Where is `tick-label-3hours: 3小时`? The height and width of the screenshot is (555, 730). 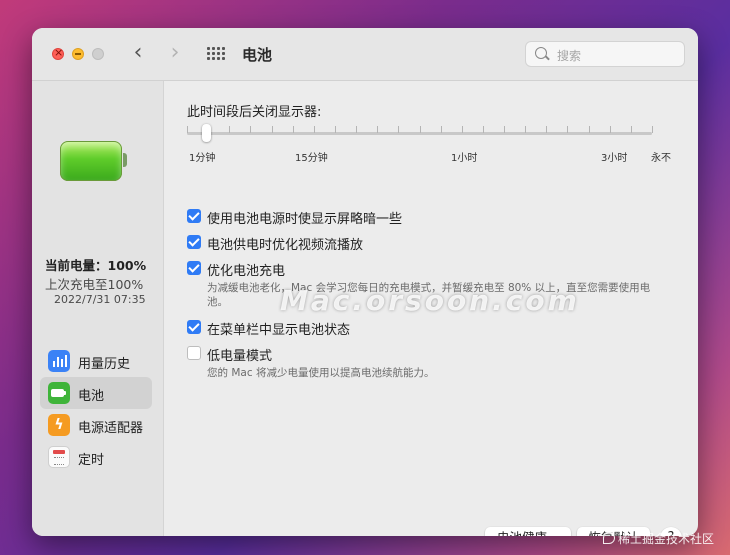
tick-label-3hours: 3小时 is located at coordinates (614, 158).